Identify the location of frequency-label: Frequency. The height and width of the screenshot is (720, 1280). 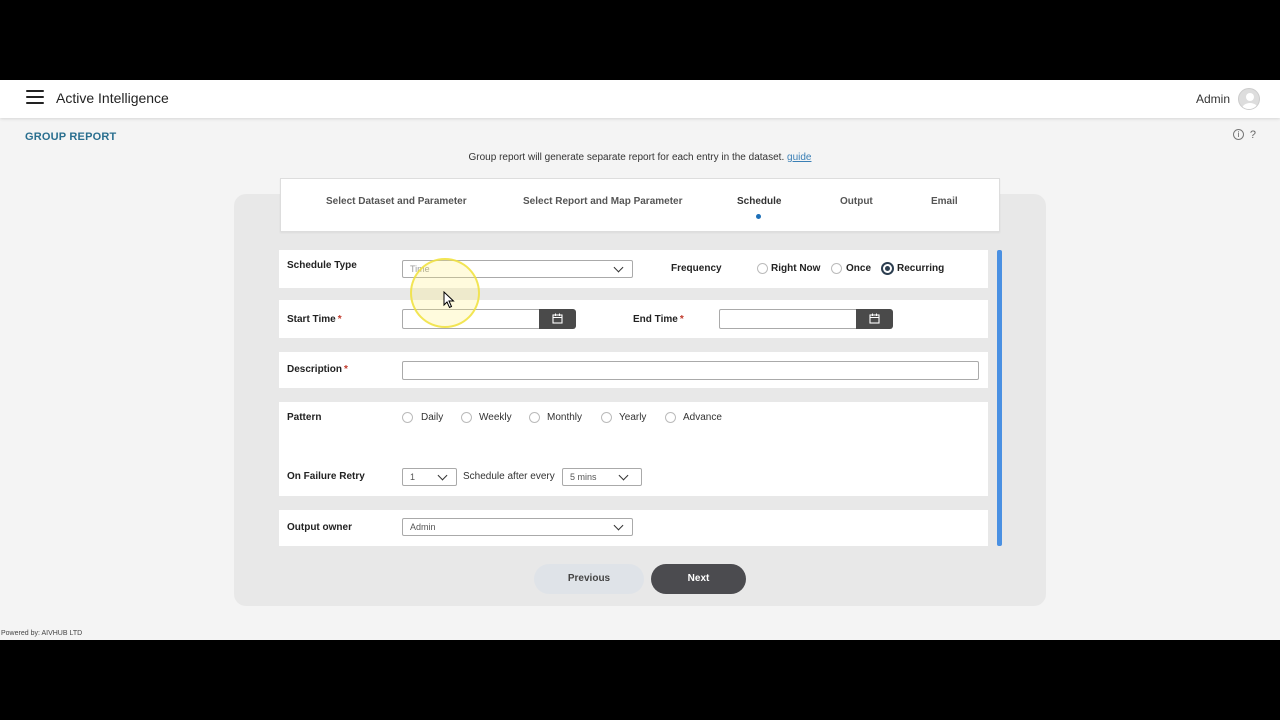
(696, 268).